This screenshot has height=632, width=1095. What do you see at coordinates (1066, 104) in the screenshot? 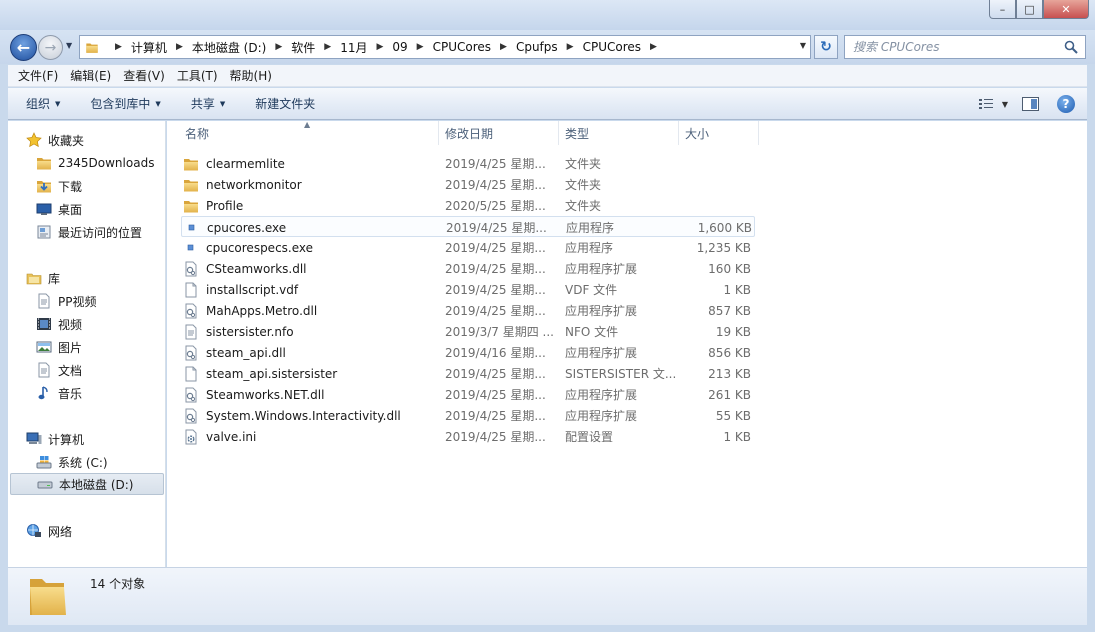
I see `help-icon: ?` at bounding box center [1066, 104].